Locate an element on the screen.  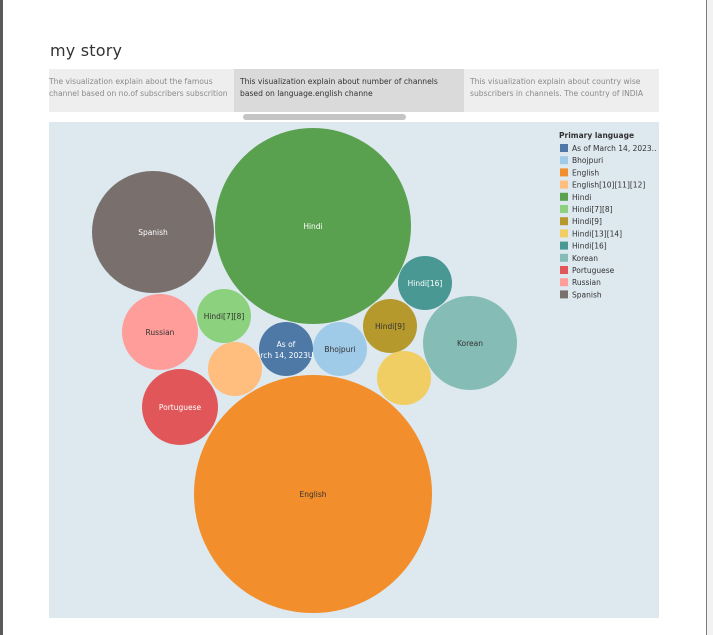
bubble-label-hindi-16: Hindi[16] is located at coordinates (425, 283).